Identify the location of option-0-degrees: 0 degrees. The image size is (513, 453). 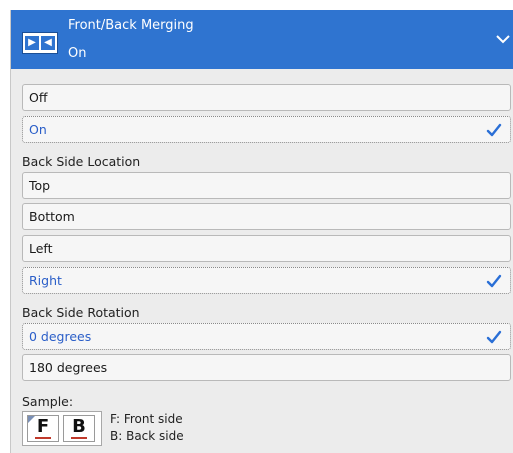
(266, 336).